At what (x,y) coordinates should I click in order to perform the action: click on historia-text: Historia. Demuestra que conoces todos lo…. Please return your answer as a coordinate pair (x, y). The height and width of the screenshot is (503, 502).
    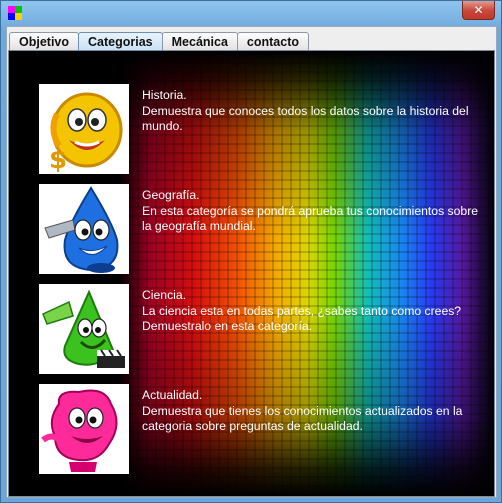
    Looking at the image, I should click on (312, 111).